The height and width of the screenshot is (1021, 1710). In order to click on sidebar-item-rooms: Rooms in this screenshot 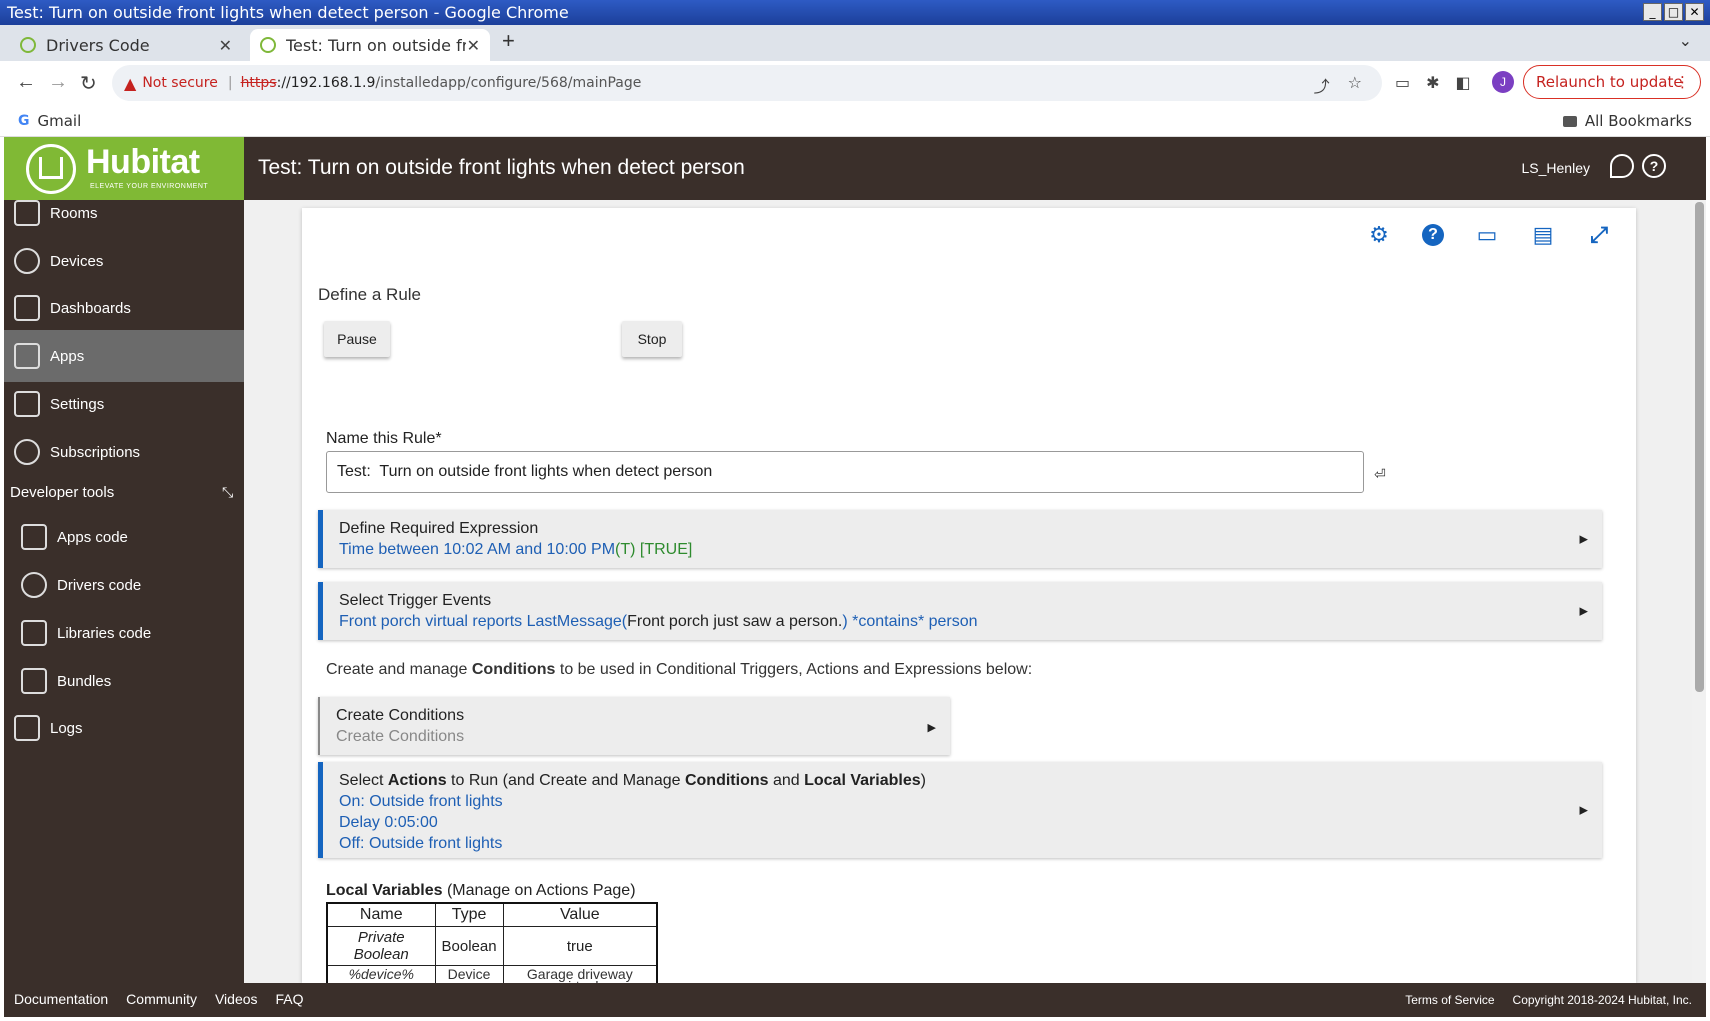, I will do `click(124, 213)`.